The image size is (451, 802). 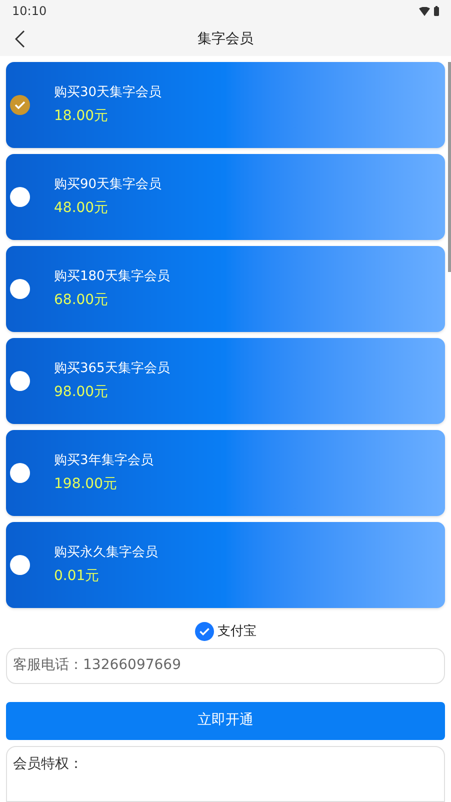 I want to click on plan-name: 购买永久集字会员, so click(x=106, y=553).